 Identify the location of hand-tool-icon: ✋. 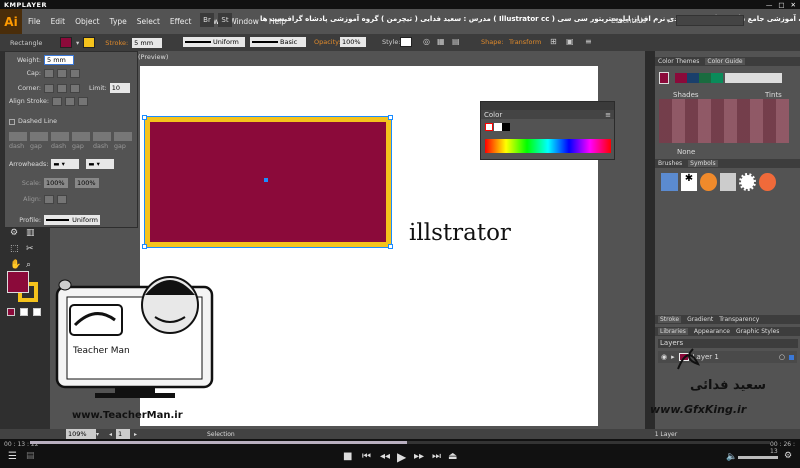
(15, 265).